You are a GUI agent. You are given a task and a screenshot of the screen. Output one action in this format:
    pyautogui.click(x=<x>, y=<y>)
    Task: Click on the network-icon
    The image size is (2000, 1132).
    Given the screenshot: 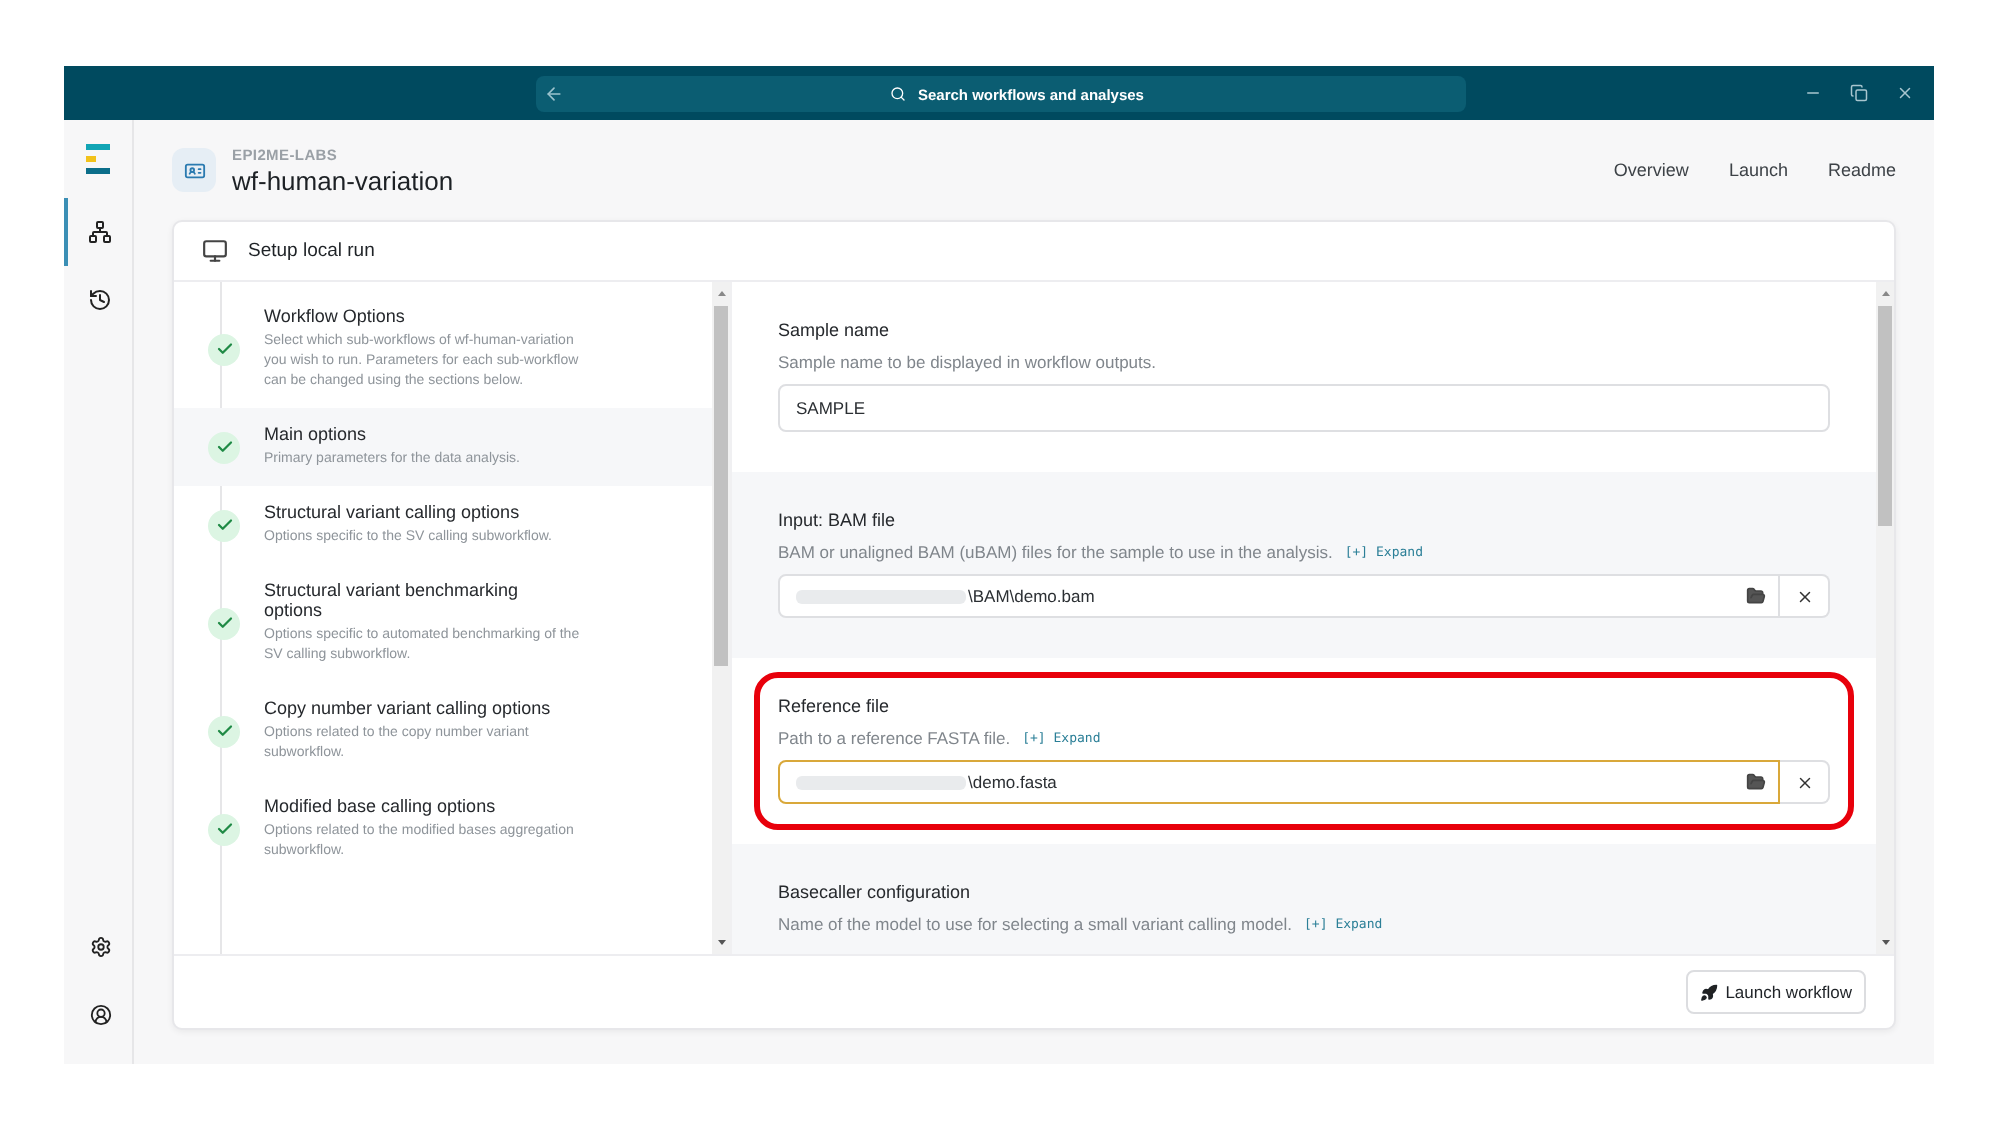 What is the action you would take?
    pyautogui.click(x=100, y=232)
    